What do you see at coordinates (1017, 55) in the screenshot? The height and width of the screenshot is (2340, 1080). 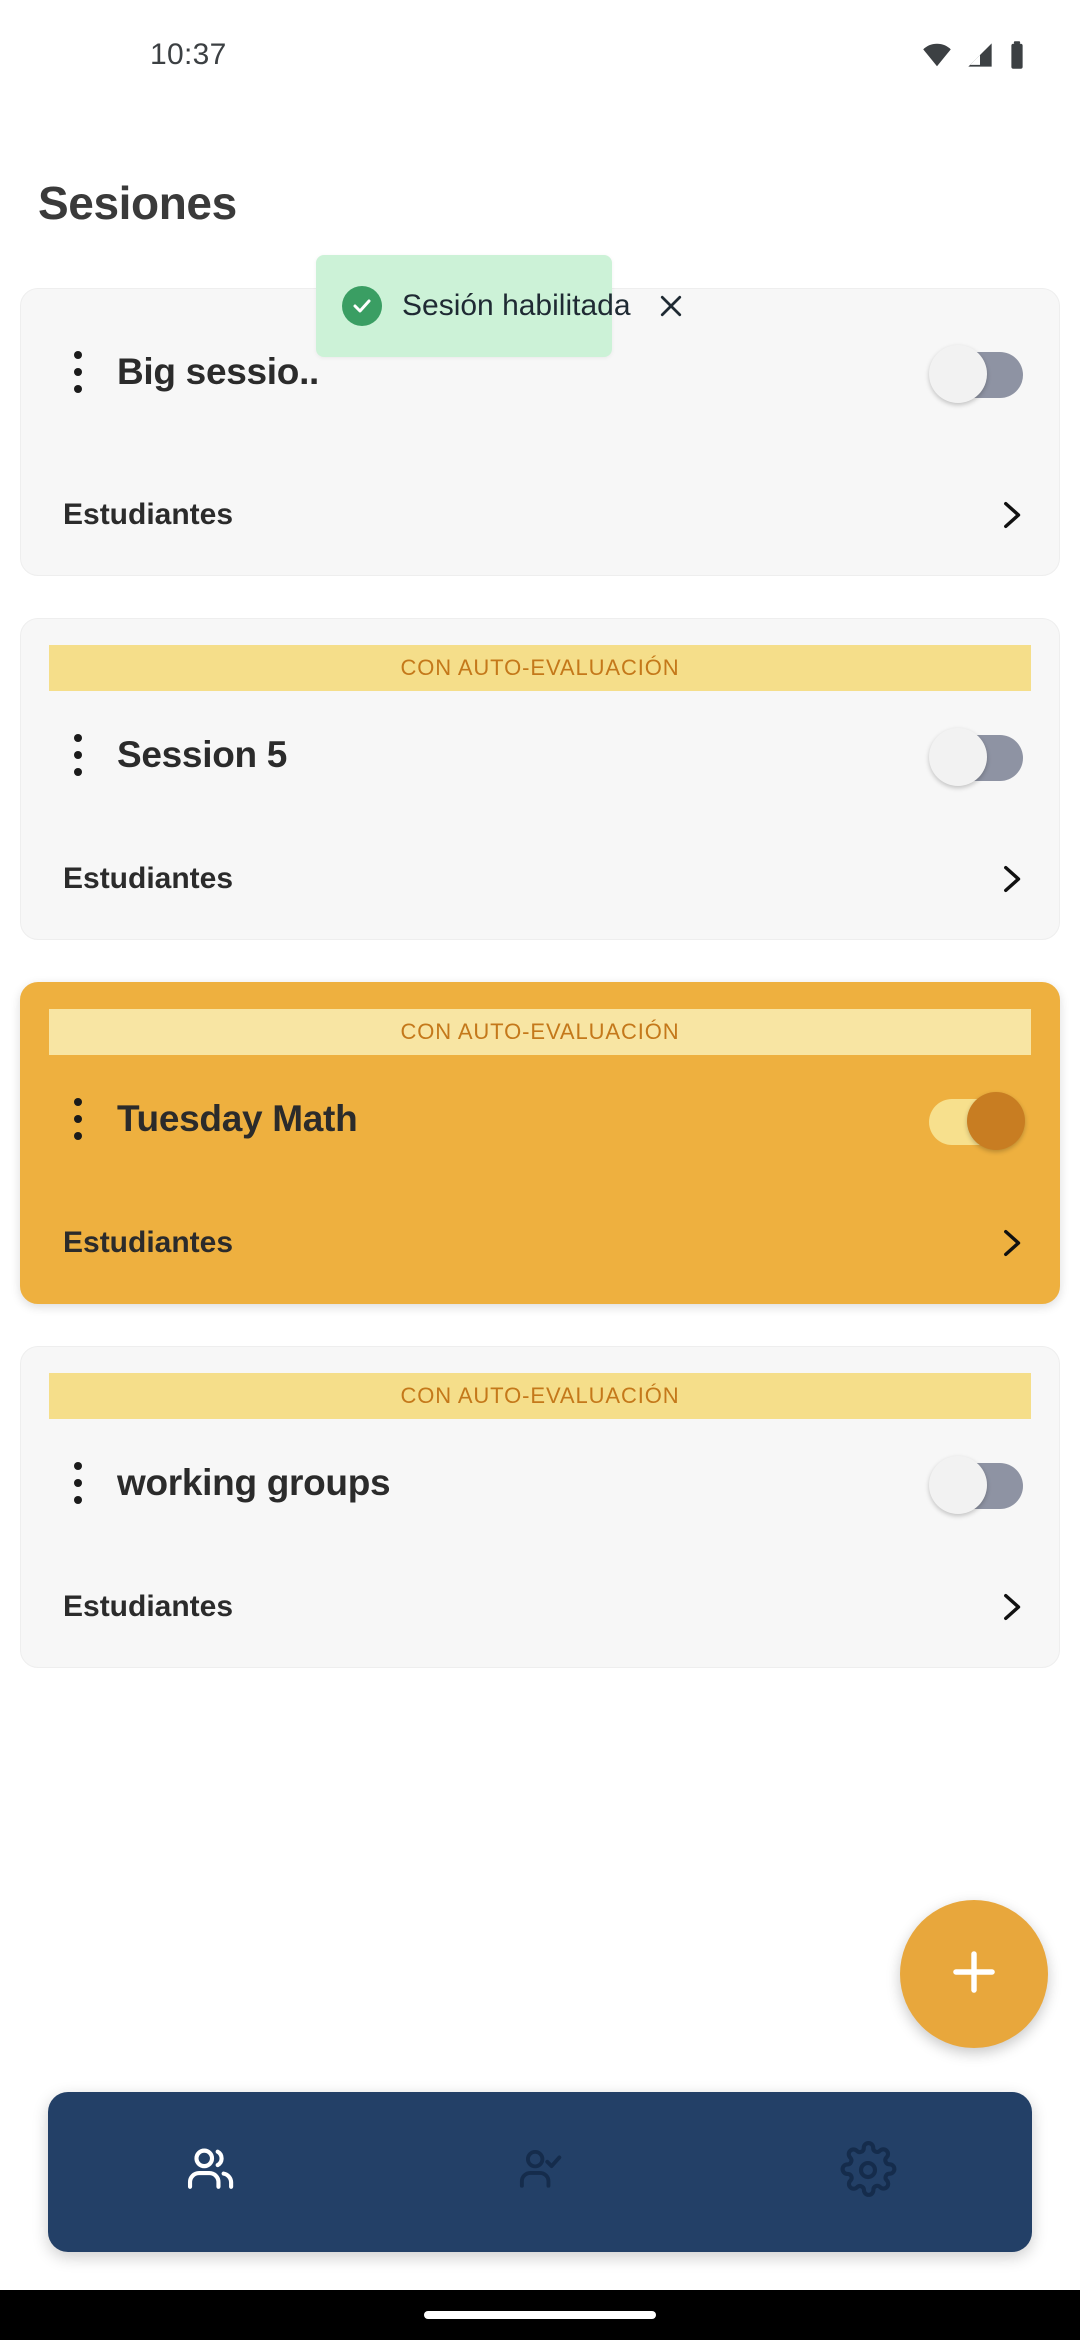 I see `battery-icon` at bounding box center [1017, 55].